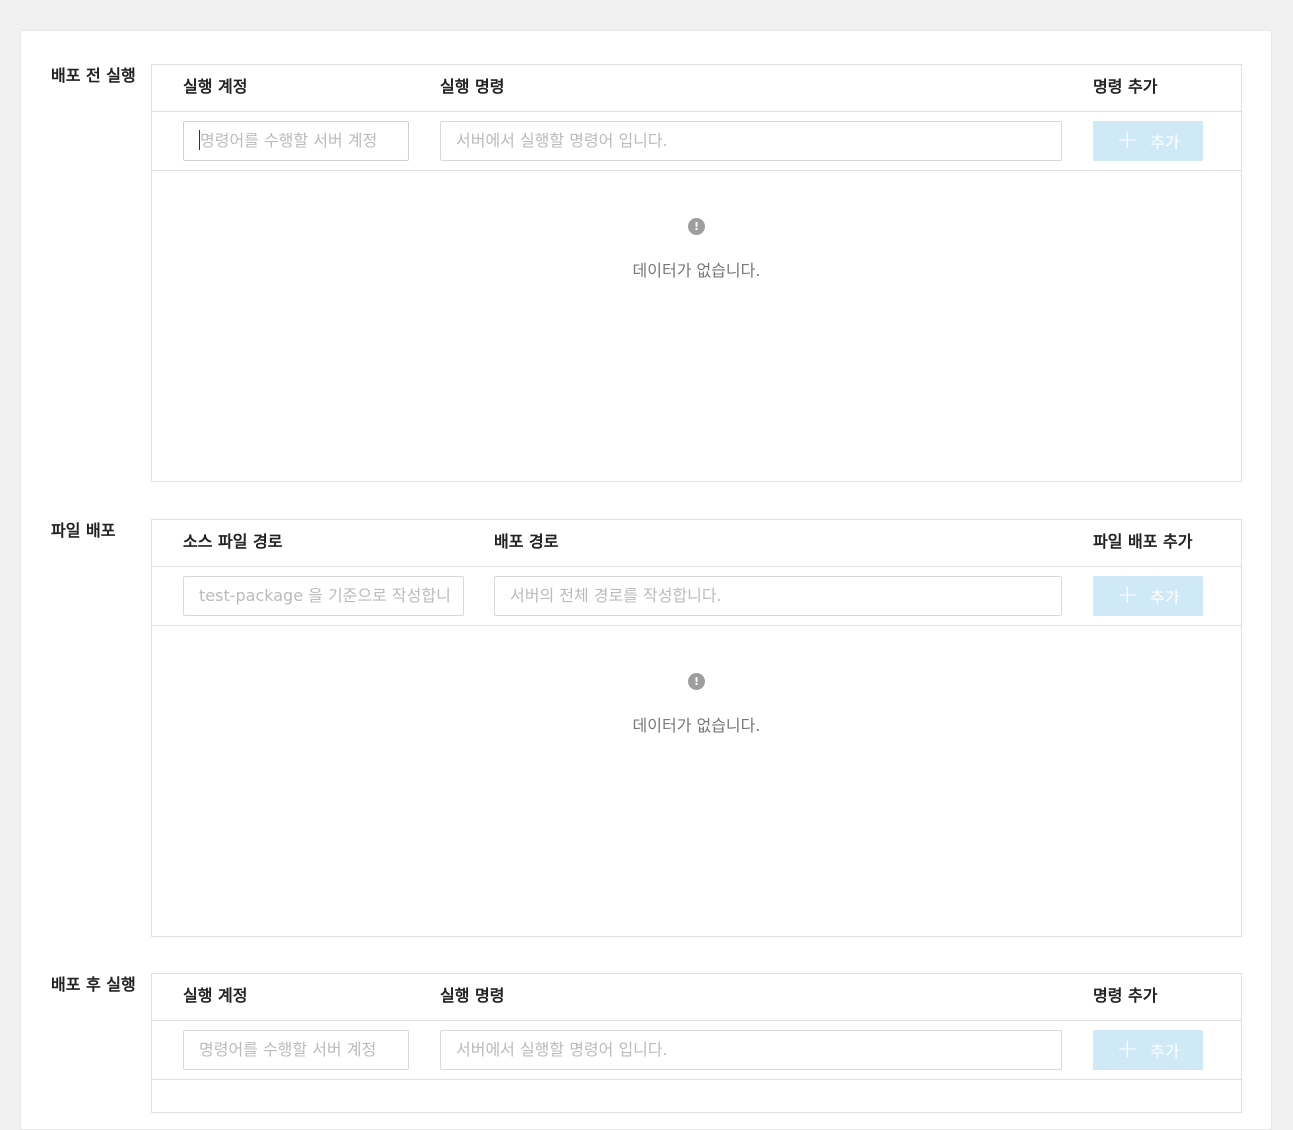 The height and width of the screenshot is (1130, 1293). Describe the element at coordinates (526, 541) in the screenshot. I see `column-header-deploy-path: 배포 경로` at that location.